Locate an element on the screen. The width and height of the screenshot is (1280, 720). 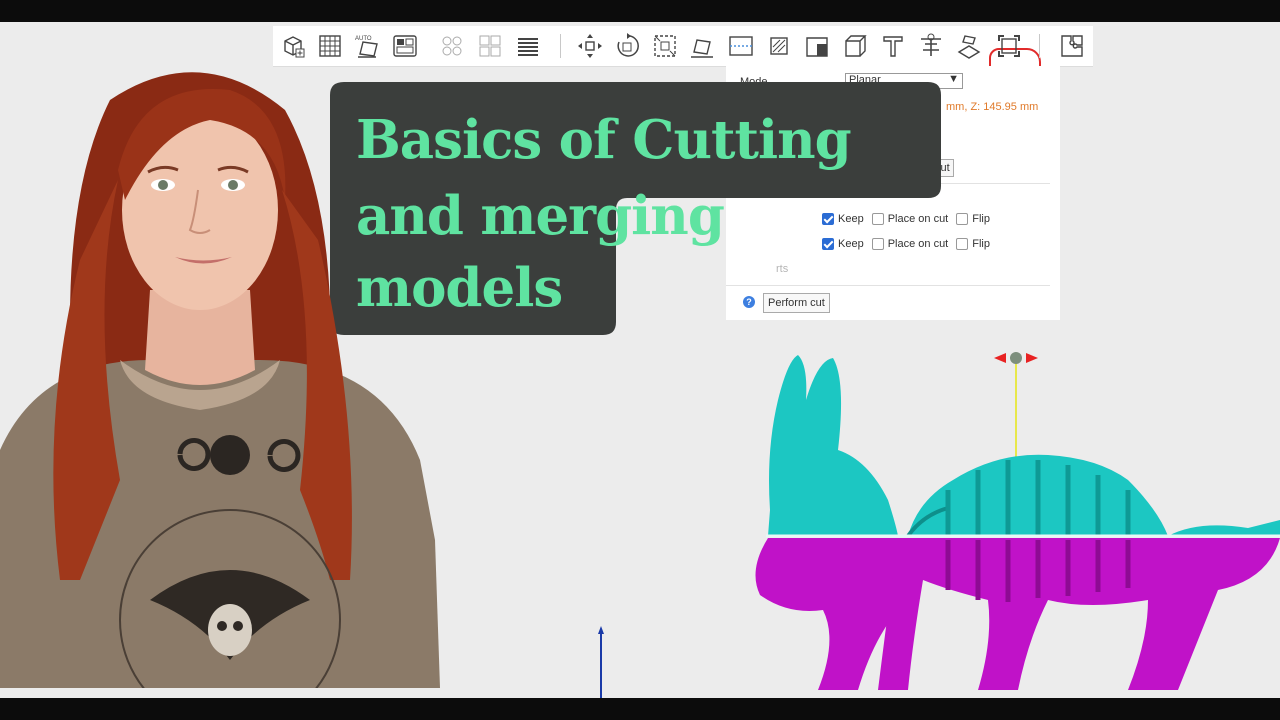
text-icon is located at coordinates (893, 46).